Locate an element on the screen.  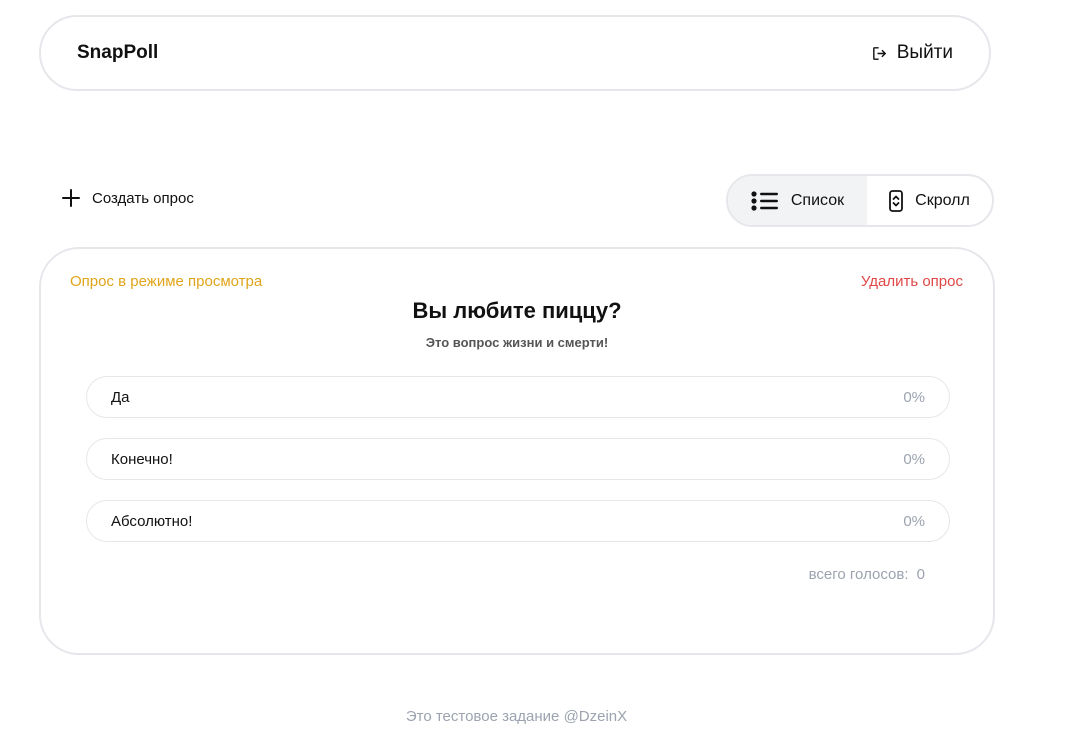
create-poll-button: Создать опрос is located at coordinates (128, 198).